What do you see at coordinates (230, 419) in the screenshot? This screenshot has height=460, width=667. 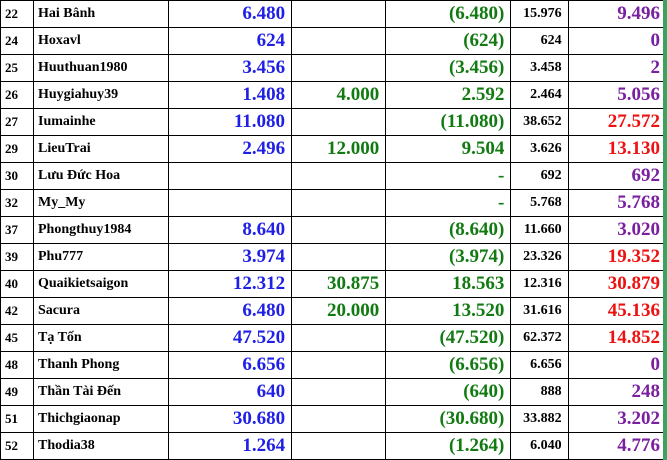 I see `amount-a-cell: 30.680` at bounding box center [230, 419].